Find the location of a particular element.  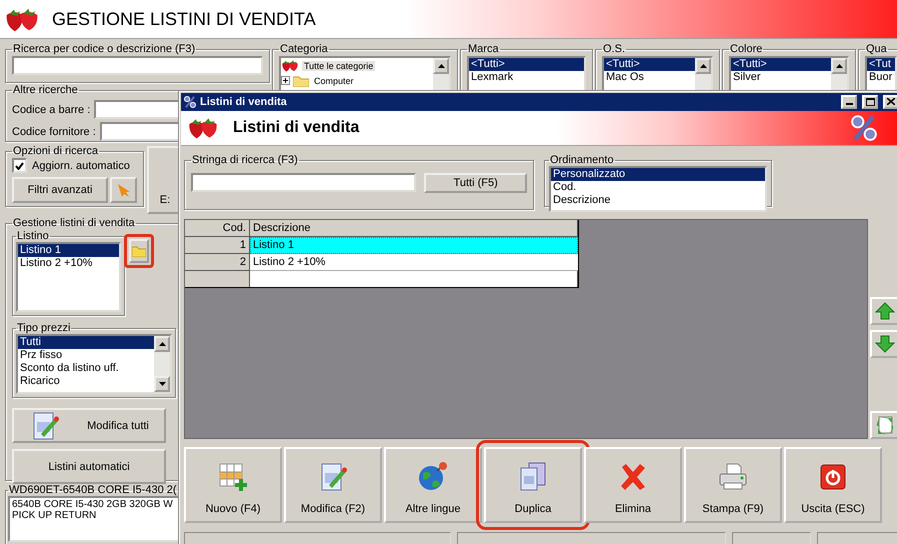

move-down-button is located at coordinates (883, 344).